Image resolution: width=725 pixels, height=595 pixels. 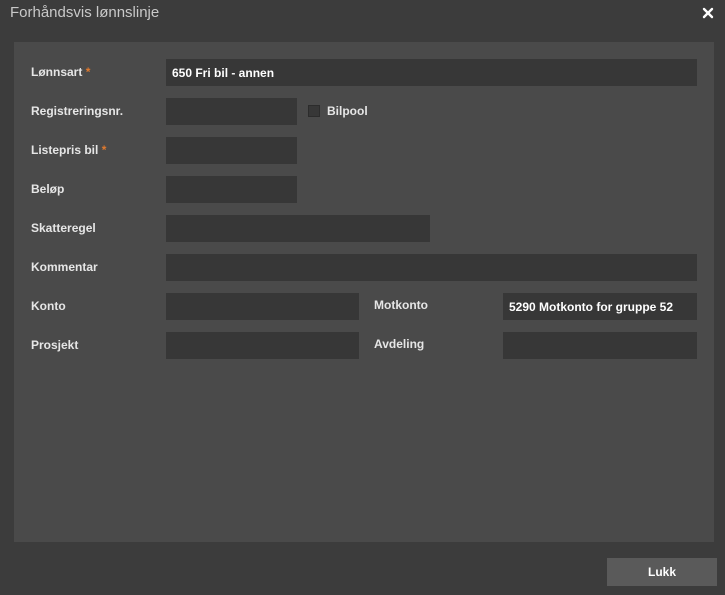 What do you see at coordinates (55, 345) in the screenshot?
I see `prosjekt-label: Prosjekt` at bounding box center [55, 345].